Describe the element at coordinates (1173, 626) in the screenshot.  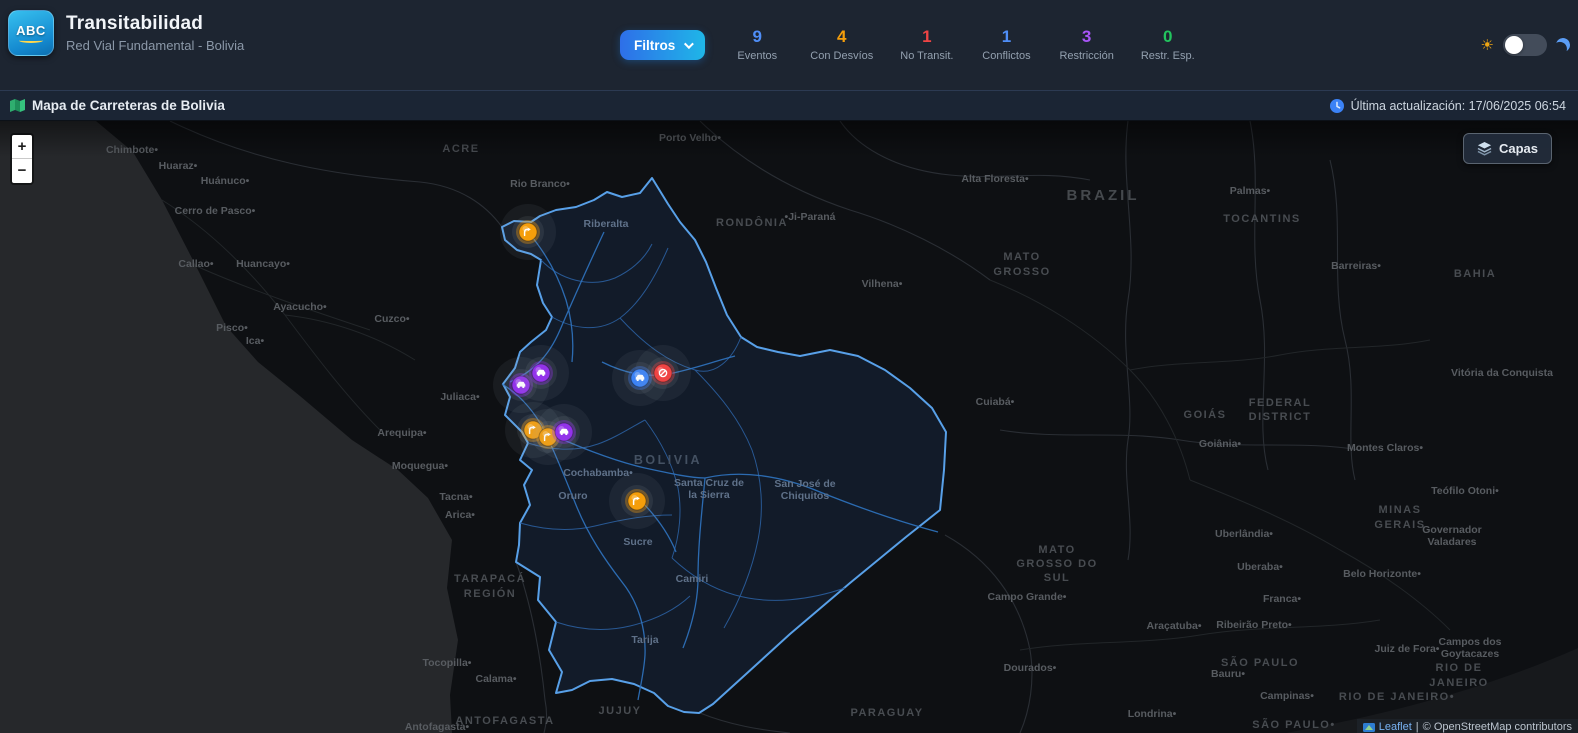
I see `map-label: Araçatuba•` at that location.